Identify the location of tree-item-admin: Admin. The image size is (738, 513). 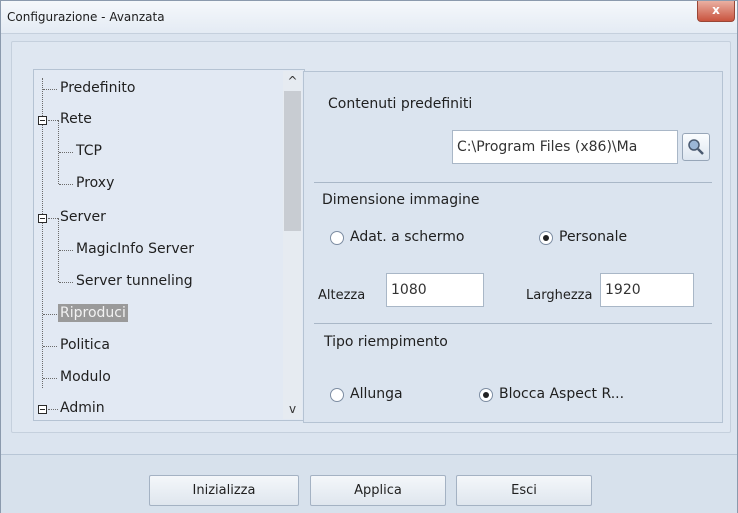
(82, 408).